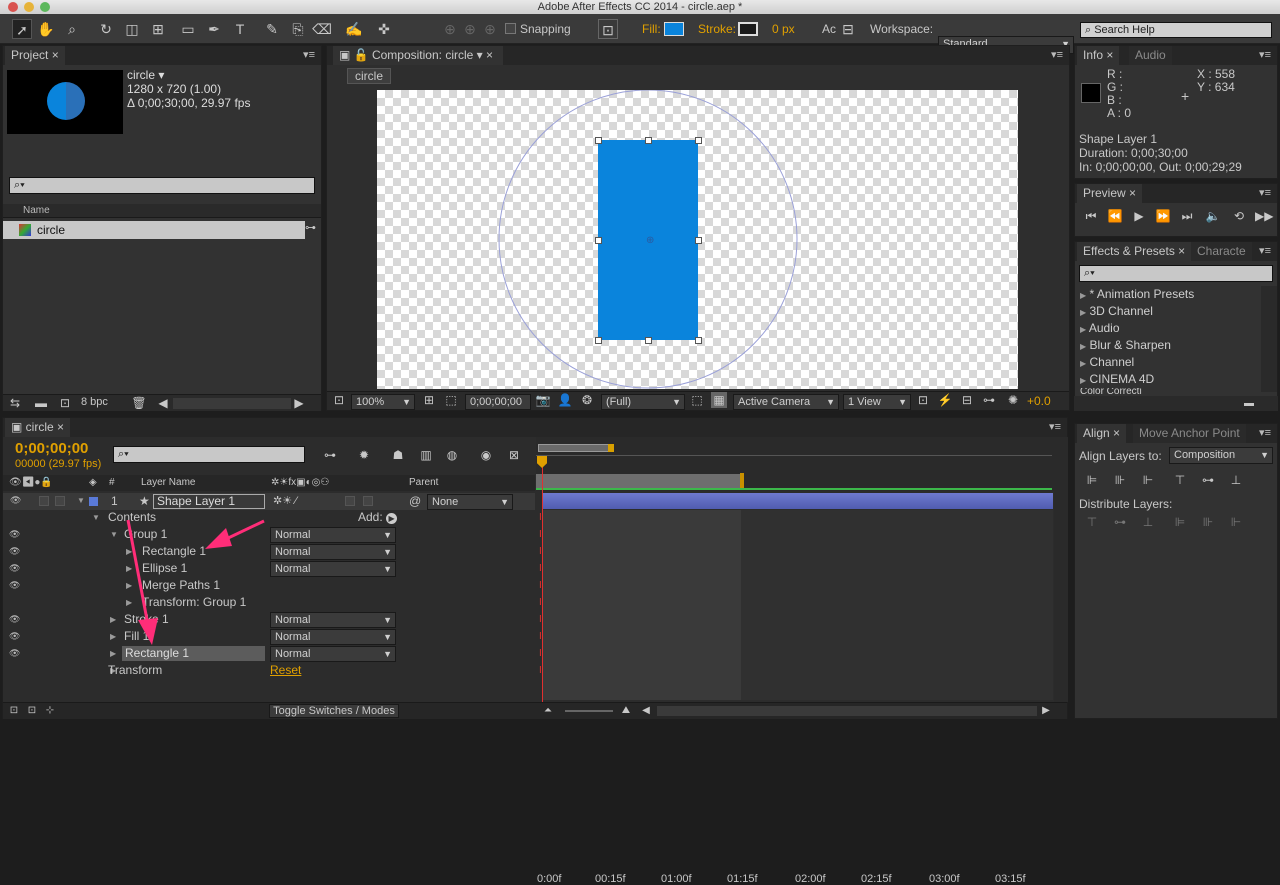 This screenshot has width=1280, height=885. Describe the element at coordinates (651, 29) in the screenshot. I see `fill-label: Fill:` at that location.